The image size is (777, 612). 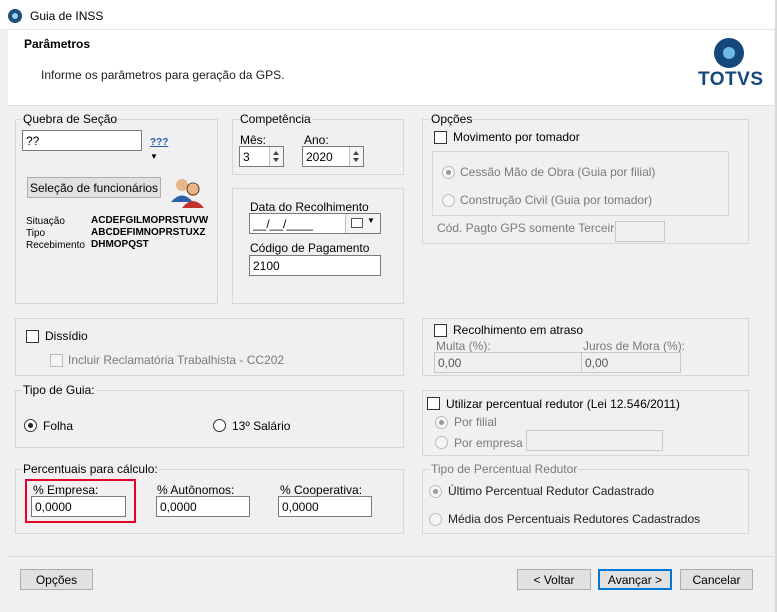 What do you see at coordinates (435, 519) in the screenshot?
I see `media-percentuais-radio` at bounding box center [435, 519].